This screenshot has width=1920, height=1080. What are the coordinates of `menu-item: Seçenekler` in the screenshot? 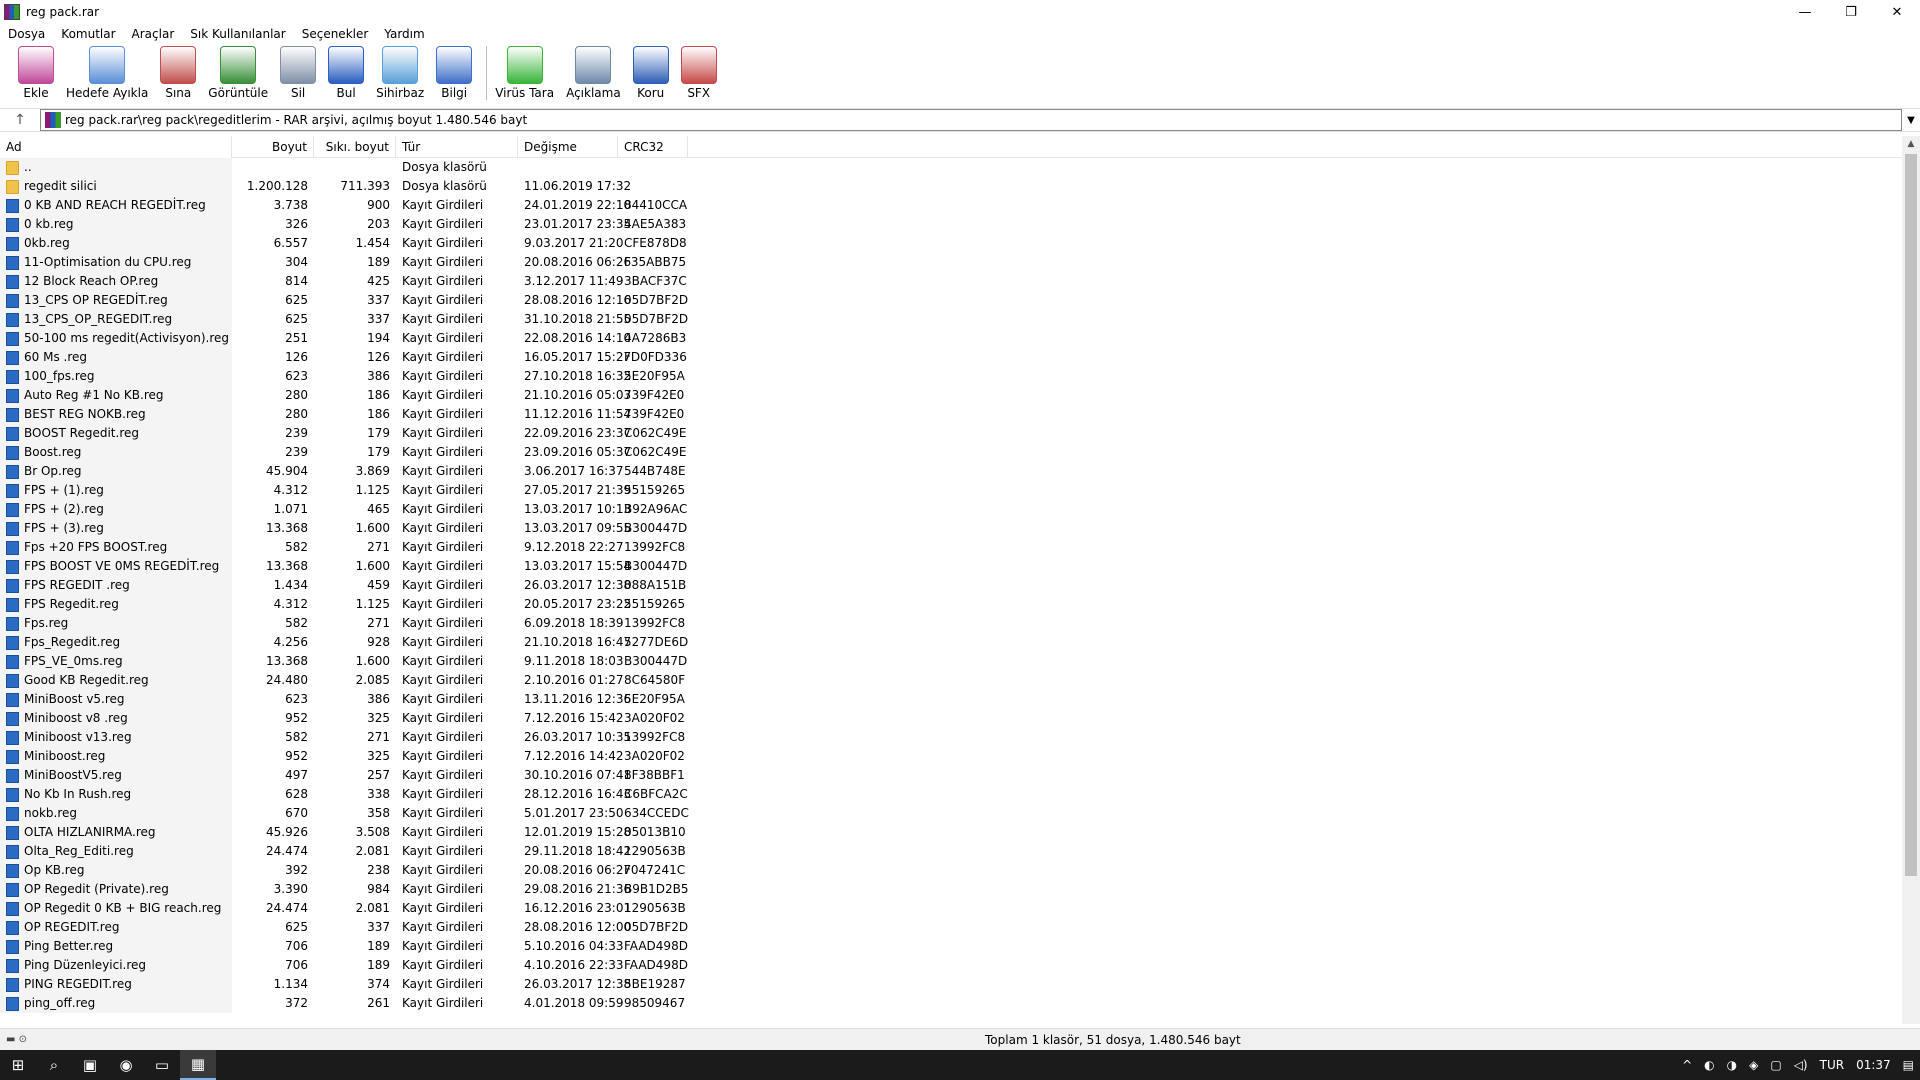 It's located at (335, 34).